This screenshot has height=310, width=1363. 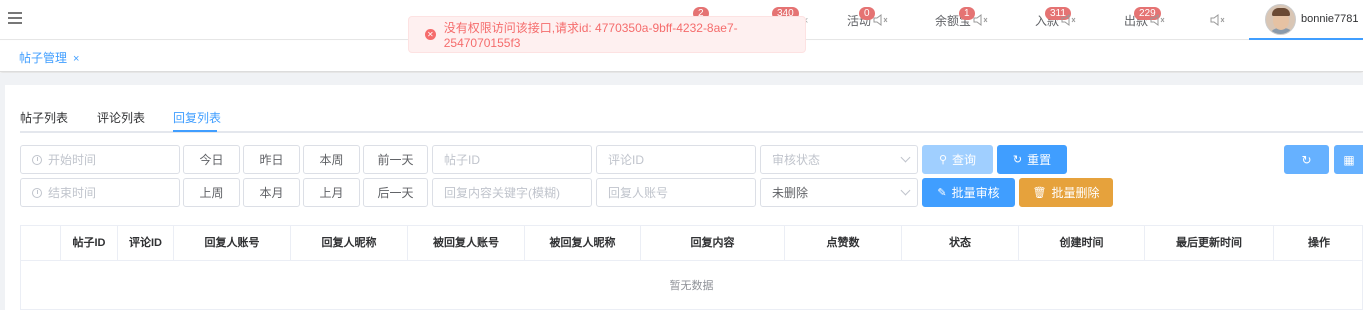 I want to click on last-week-button: 上周, so click(x=211, y=192).